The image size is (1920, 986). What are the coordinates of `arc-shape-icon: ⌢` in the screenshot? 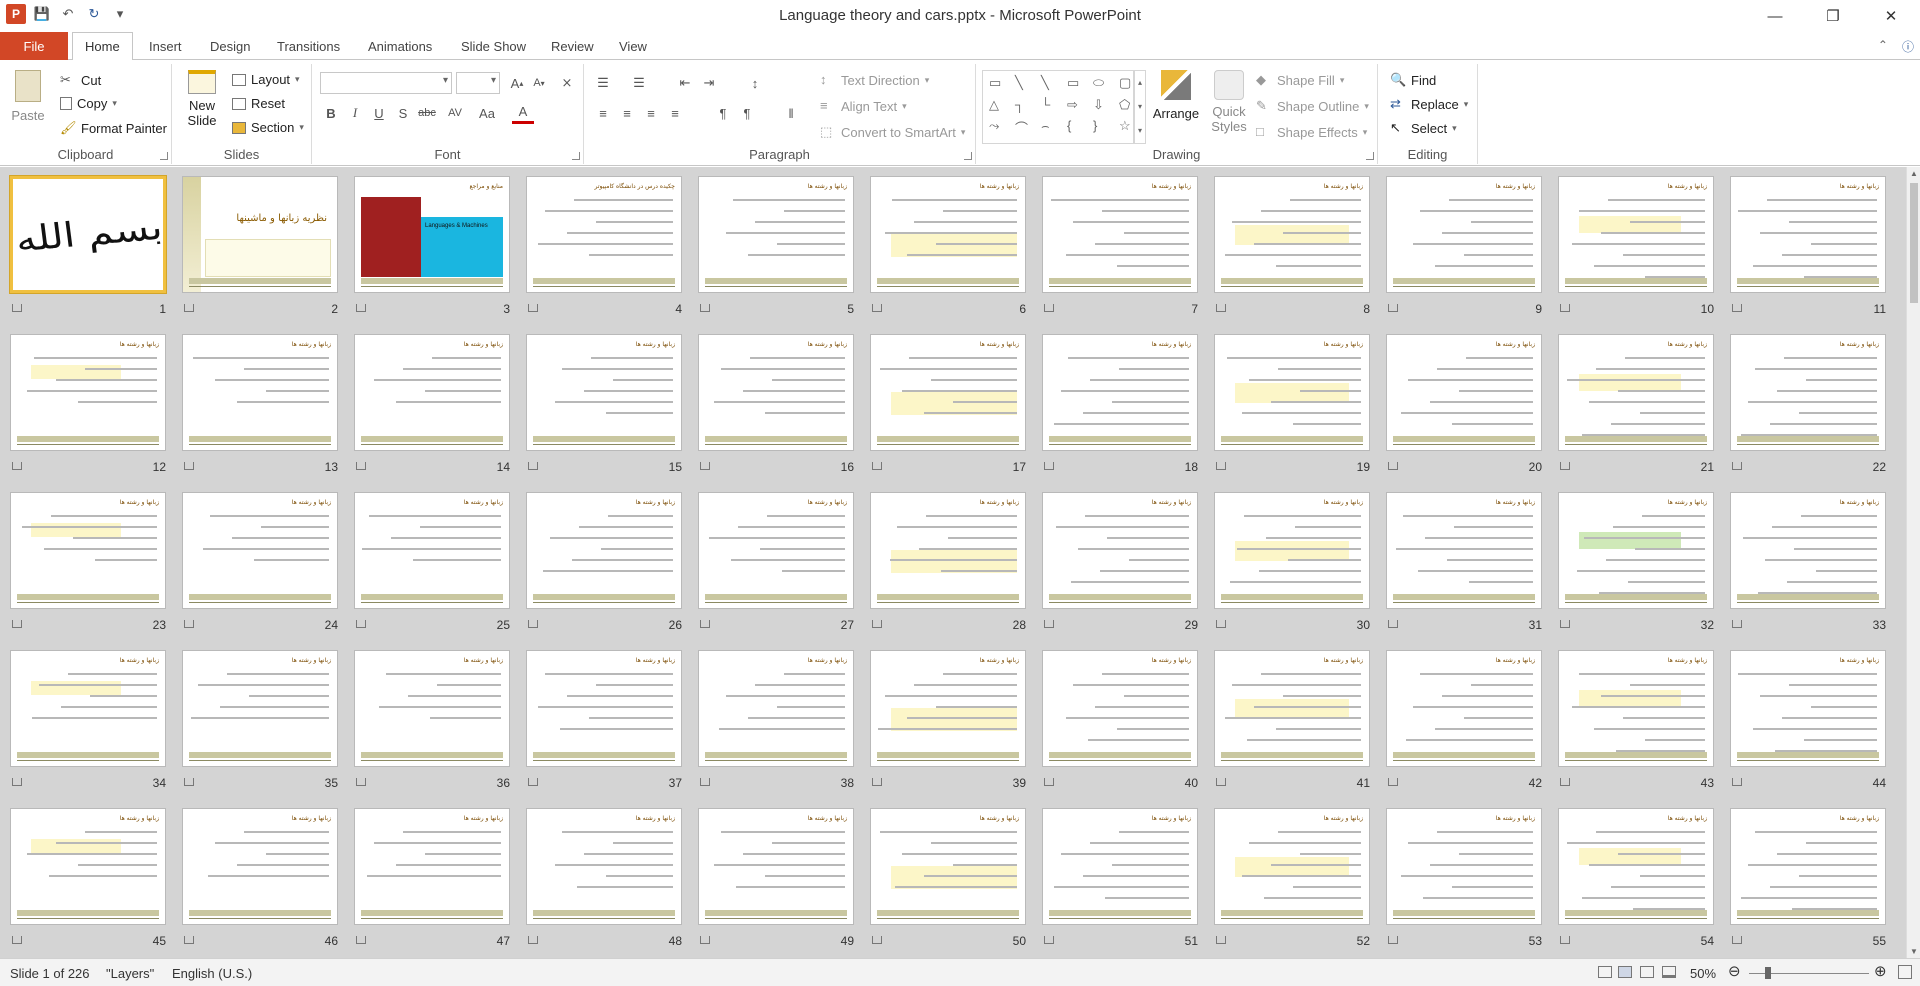 It's located at (1052, 128).